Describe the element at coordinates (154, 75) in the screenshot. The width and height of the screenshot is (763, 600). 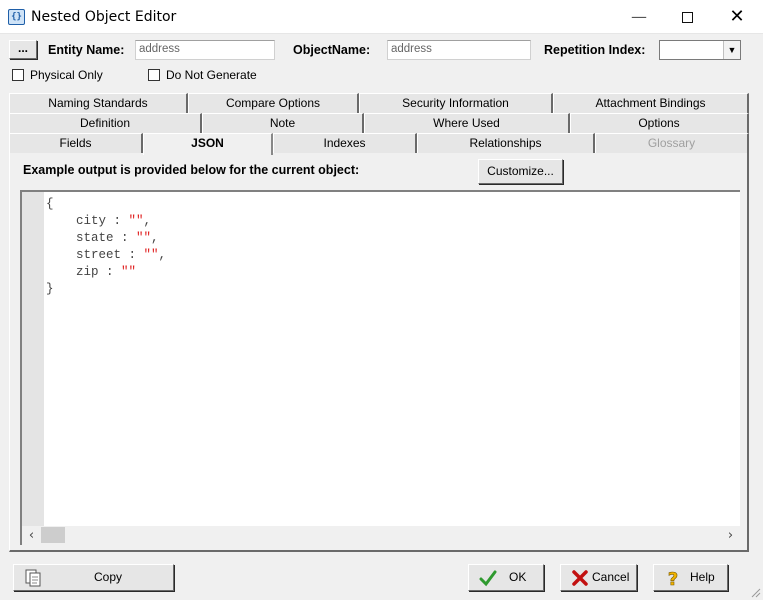
I see `do-not-generate-box` at that location.